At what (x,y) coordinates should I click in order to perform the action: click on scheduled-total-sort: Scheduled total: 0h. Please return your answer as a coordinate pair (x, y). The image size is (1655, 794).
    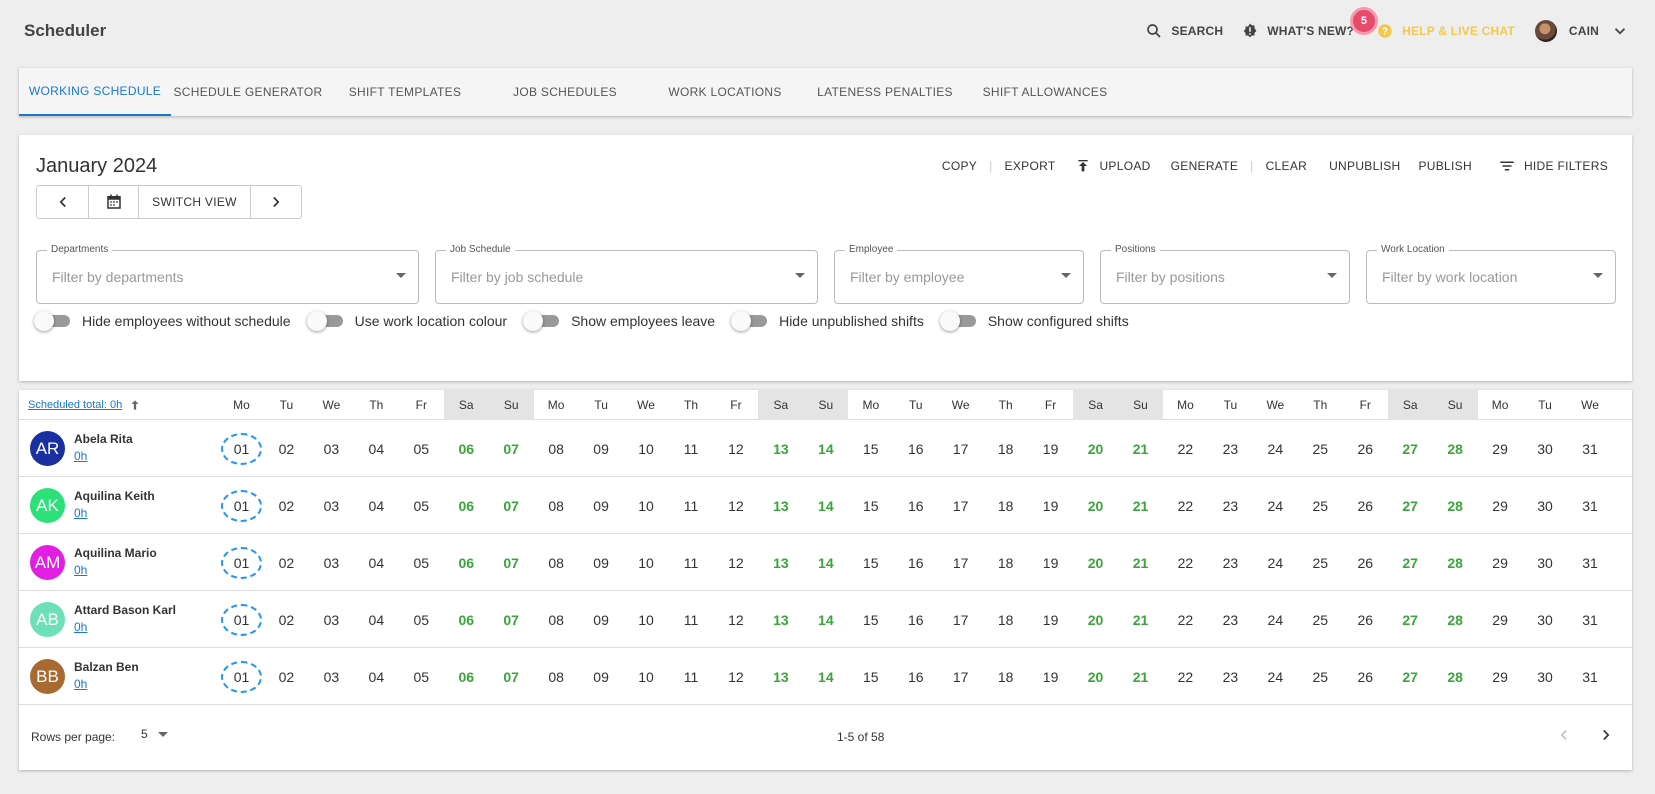
    Looking at the image, I should click on (85, 405).